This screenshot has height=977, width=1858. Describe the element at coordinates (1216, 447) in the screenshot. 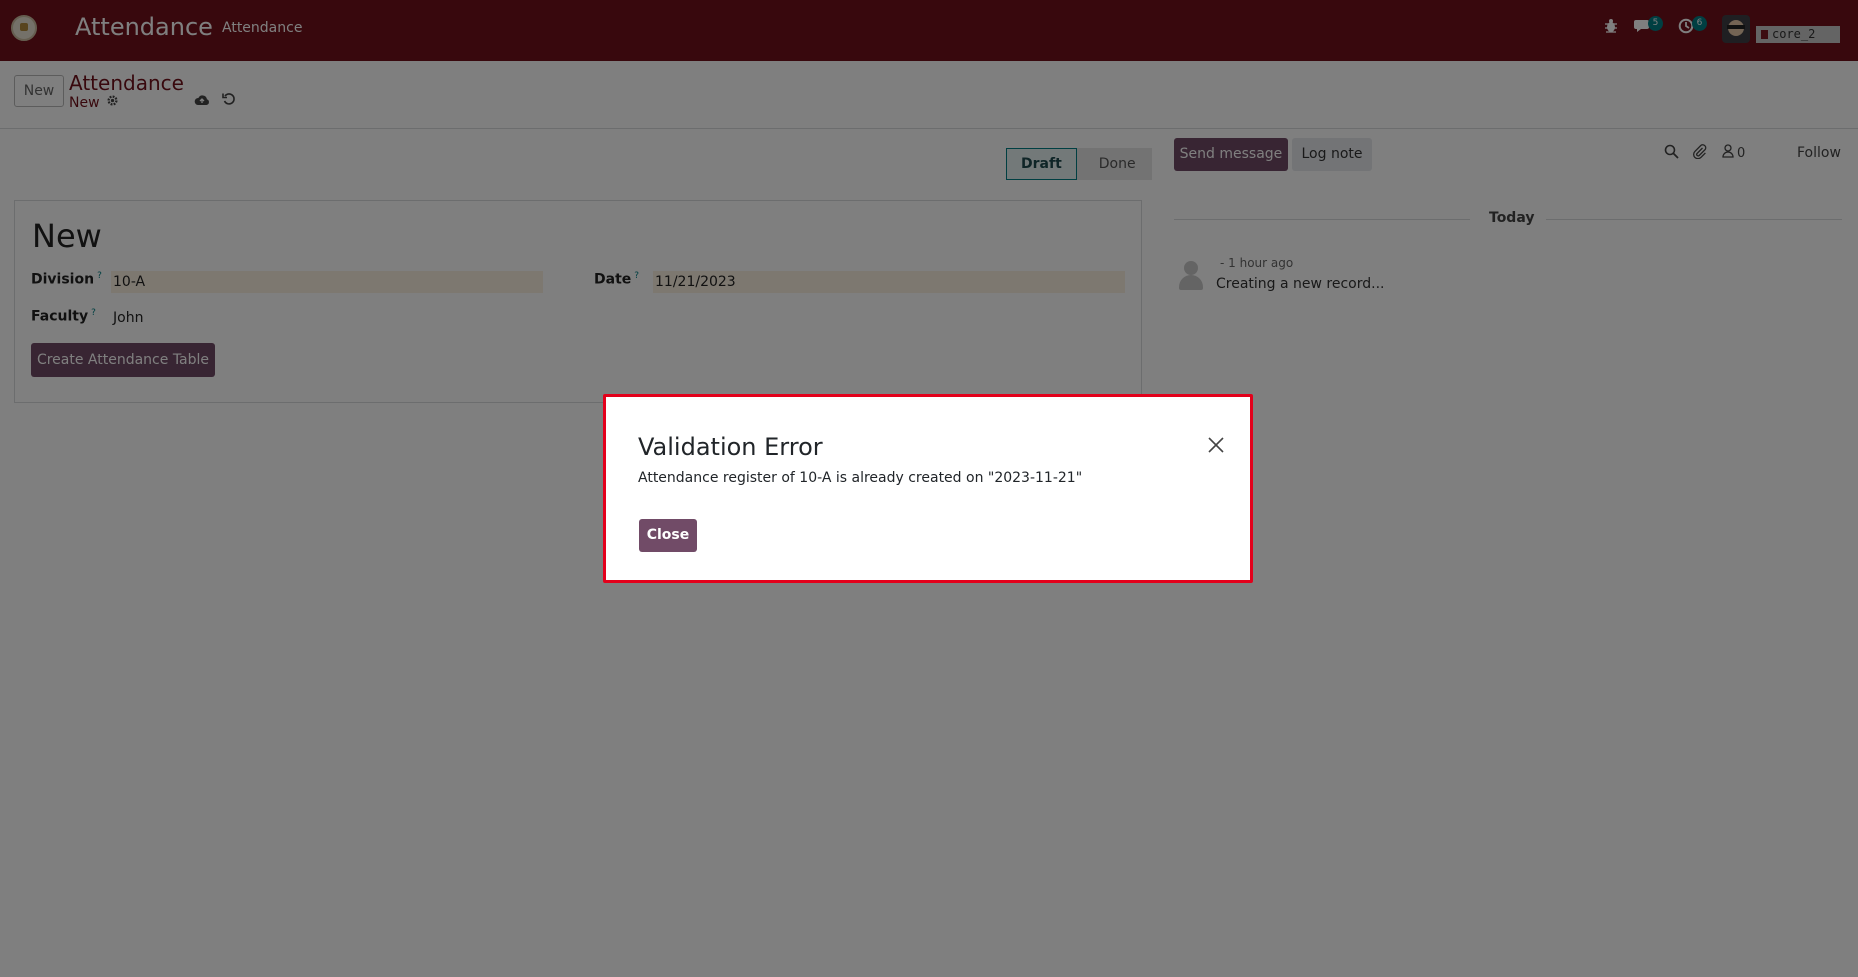

I see `close-icon` at that location.